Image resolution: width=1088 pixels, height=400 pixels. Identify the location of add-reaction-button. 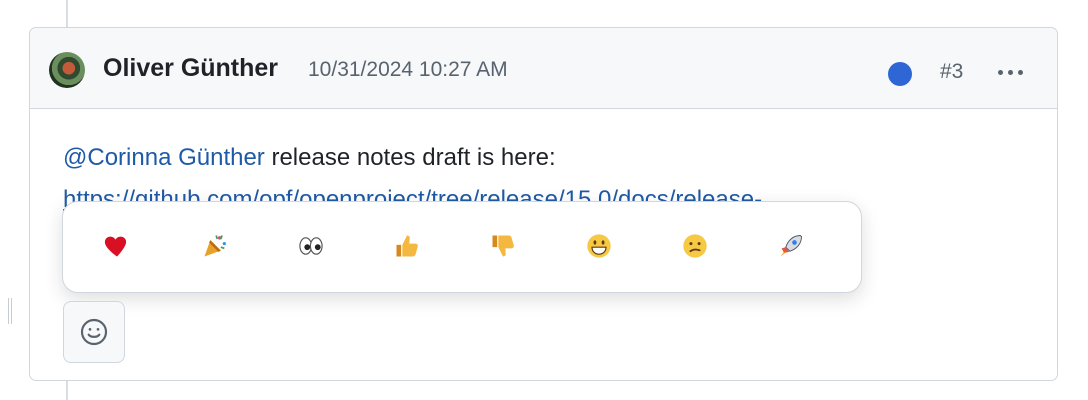
(94, 332).